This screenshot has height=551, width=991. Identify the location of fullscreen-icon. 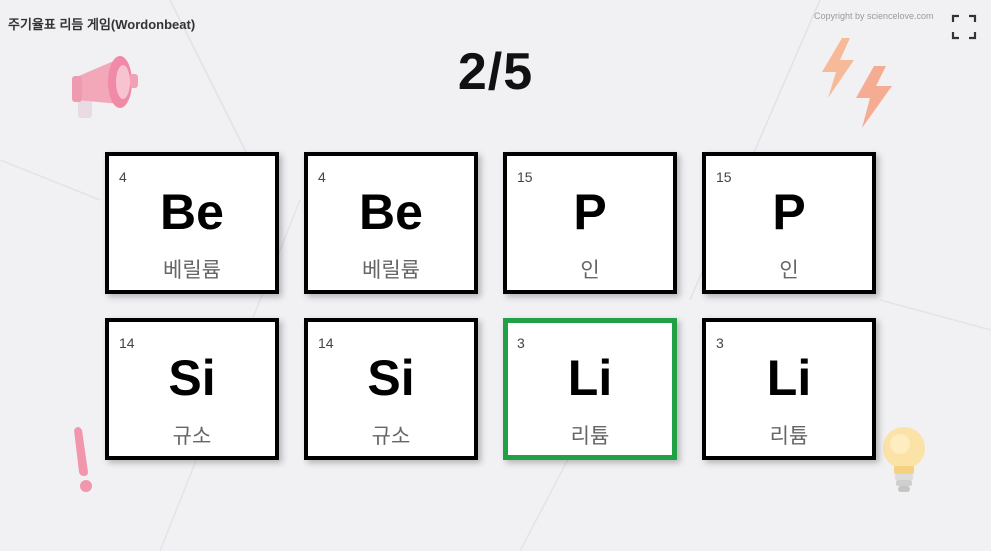
(964, 27).